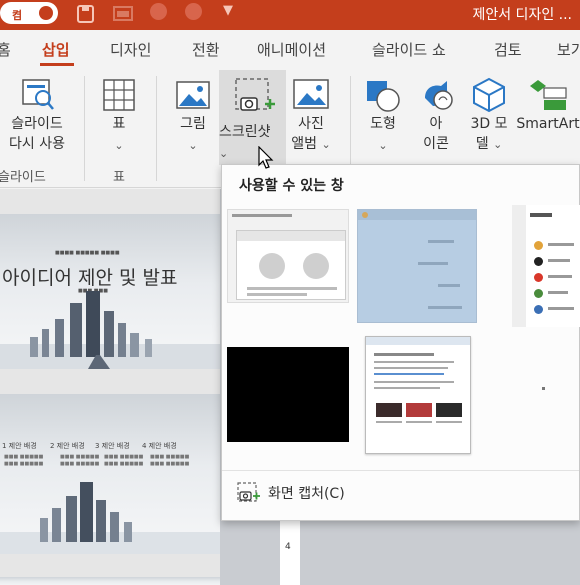 Image resolution: width=580 pixels, height=585 pixels. I want to click on agenda-item: 4 제안 배경, so click(159, 446).